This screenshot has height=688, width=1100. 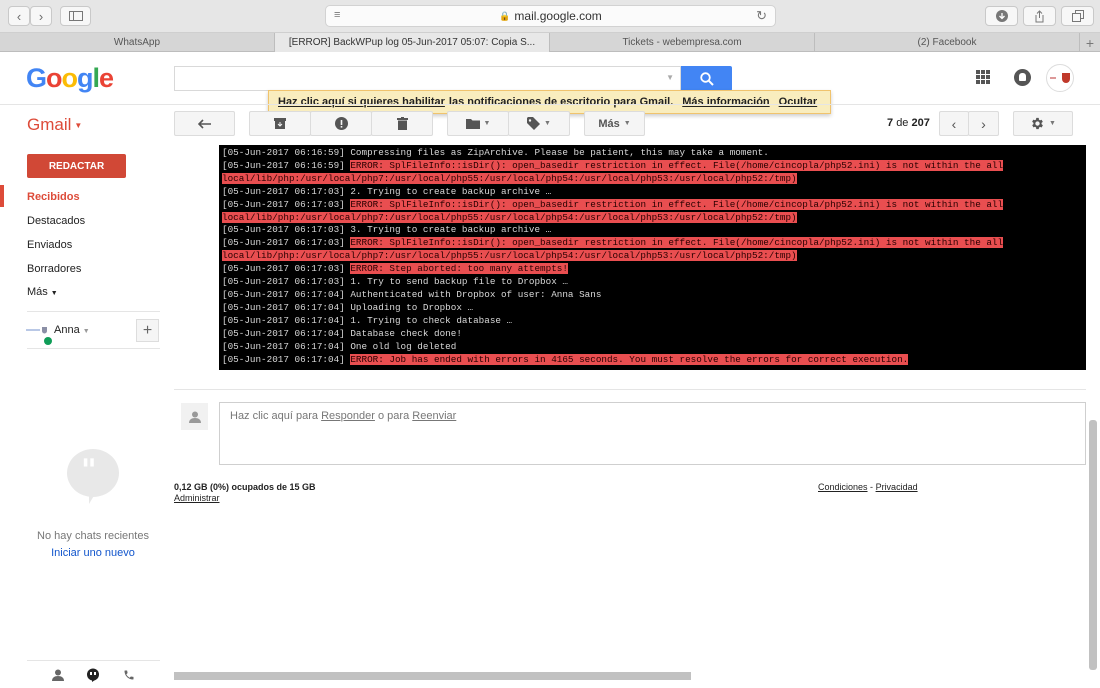 I want to click on sidebar-item-starred: Destacados, so click(x=56, y=221).